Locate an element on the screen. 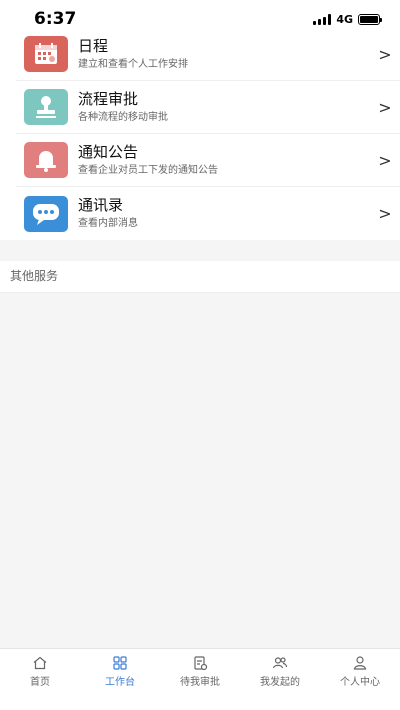 The height and width of the screenshot is (710, 400). menu-item-title: 流程审批 is located at coordinates (108, 98).